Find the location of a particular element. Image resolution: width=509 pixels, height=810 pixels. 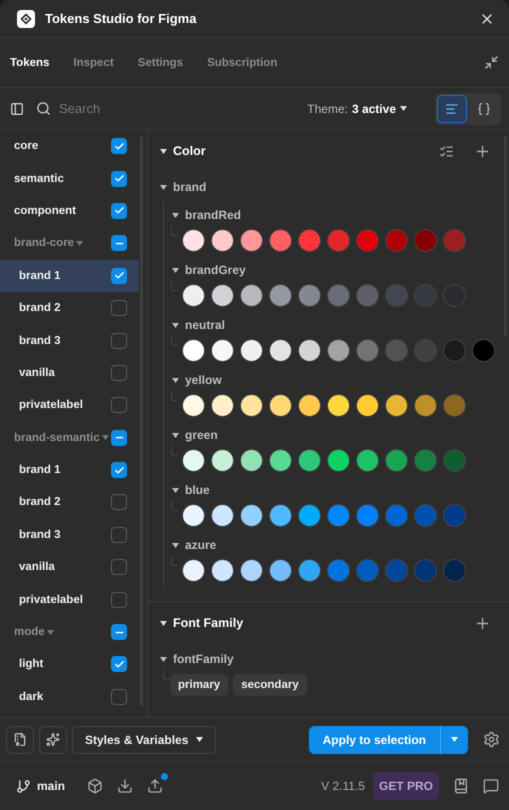

token-pill: primary is located at coordinates (199, 685).